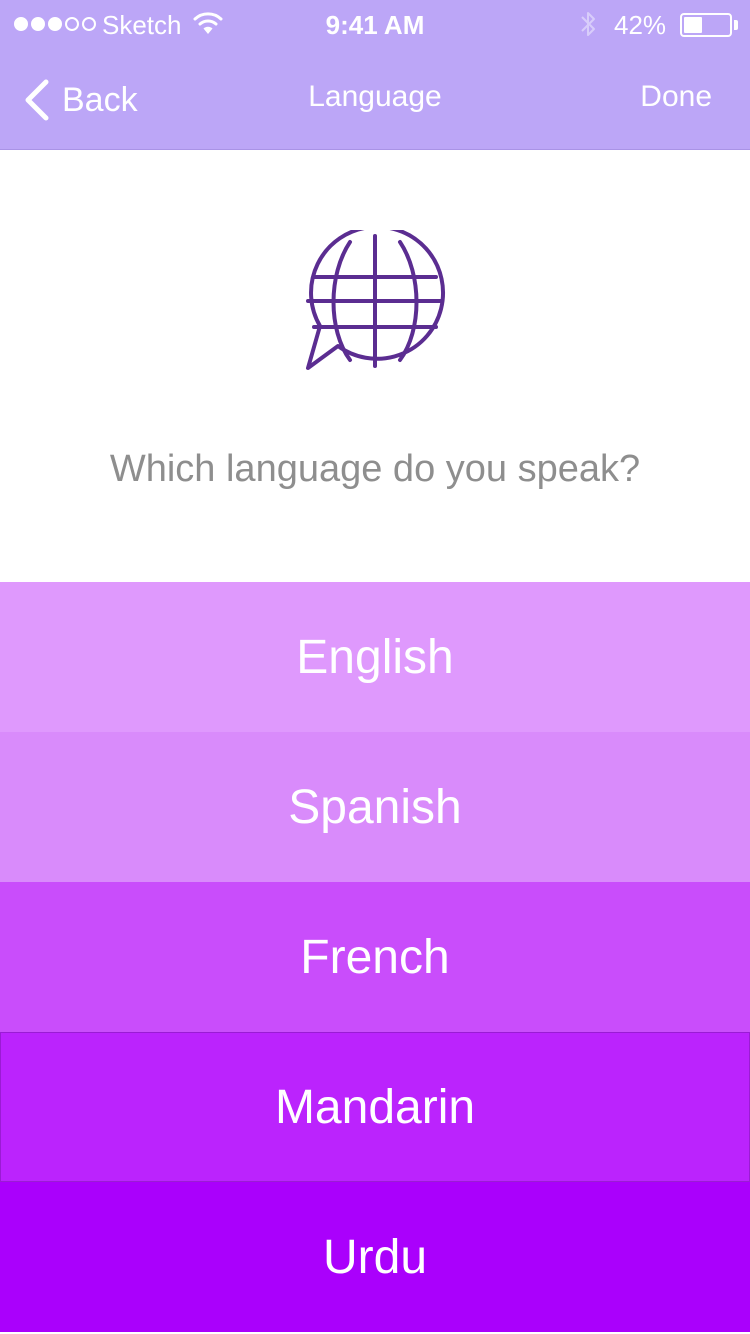 Image resolution: width=750 pixels, height=1334 pixels. I want to click on battery-nub, so click(736, 25).